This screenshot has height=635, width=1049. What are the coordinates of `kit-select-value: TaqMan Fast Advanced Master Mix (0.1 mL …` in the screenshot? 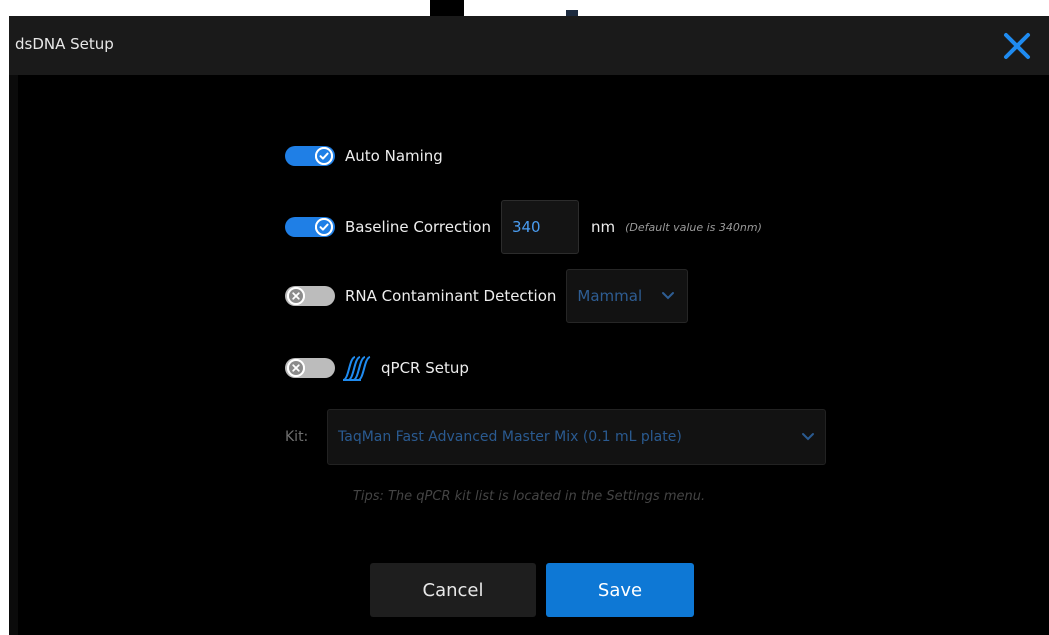 It's located at (510, 437).